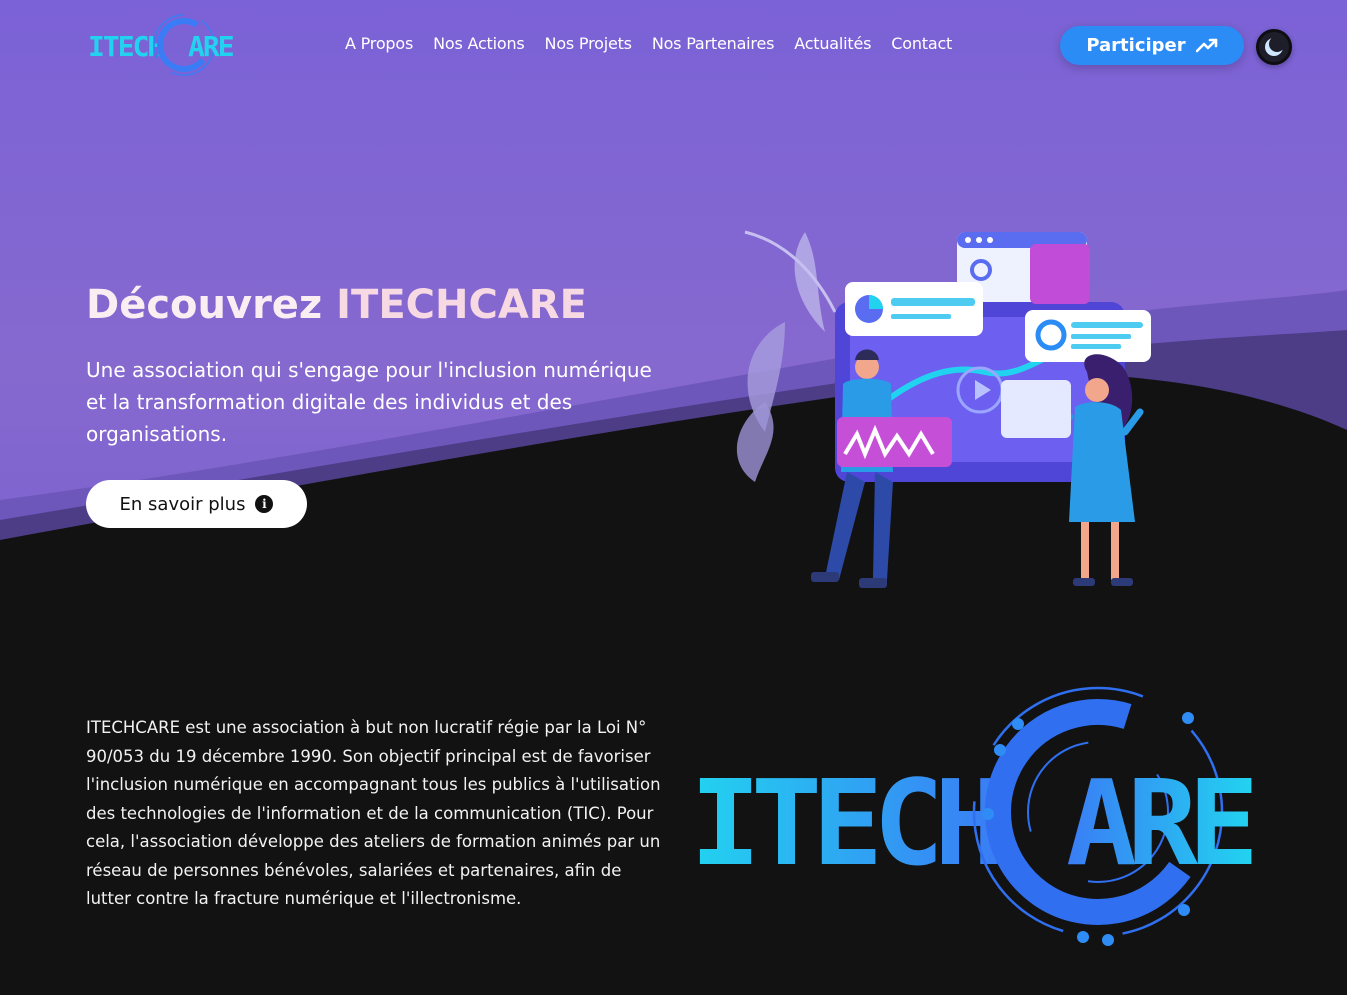 Image resolution: width=1347 pixels, height=995 pixels. What do you see at coordinates (204, 305) in the screenshot?
I see `hero-title-prefix: Découvrez` at bounding box center [204, 305].